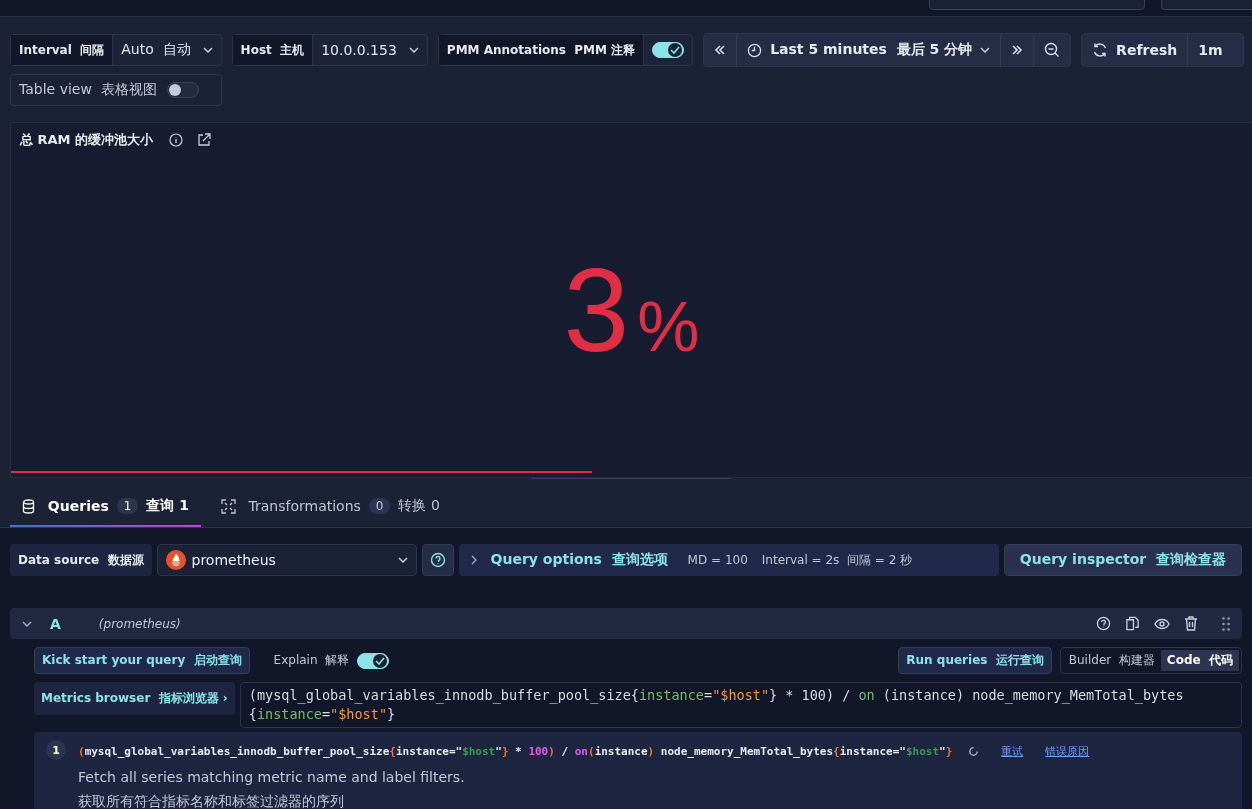 The image size is (1252, 809). What do you see at coordinates (974, 751) in the screenshot?
I see `loading-spinner-icon` at bounding box center [974, 751].